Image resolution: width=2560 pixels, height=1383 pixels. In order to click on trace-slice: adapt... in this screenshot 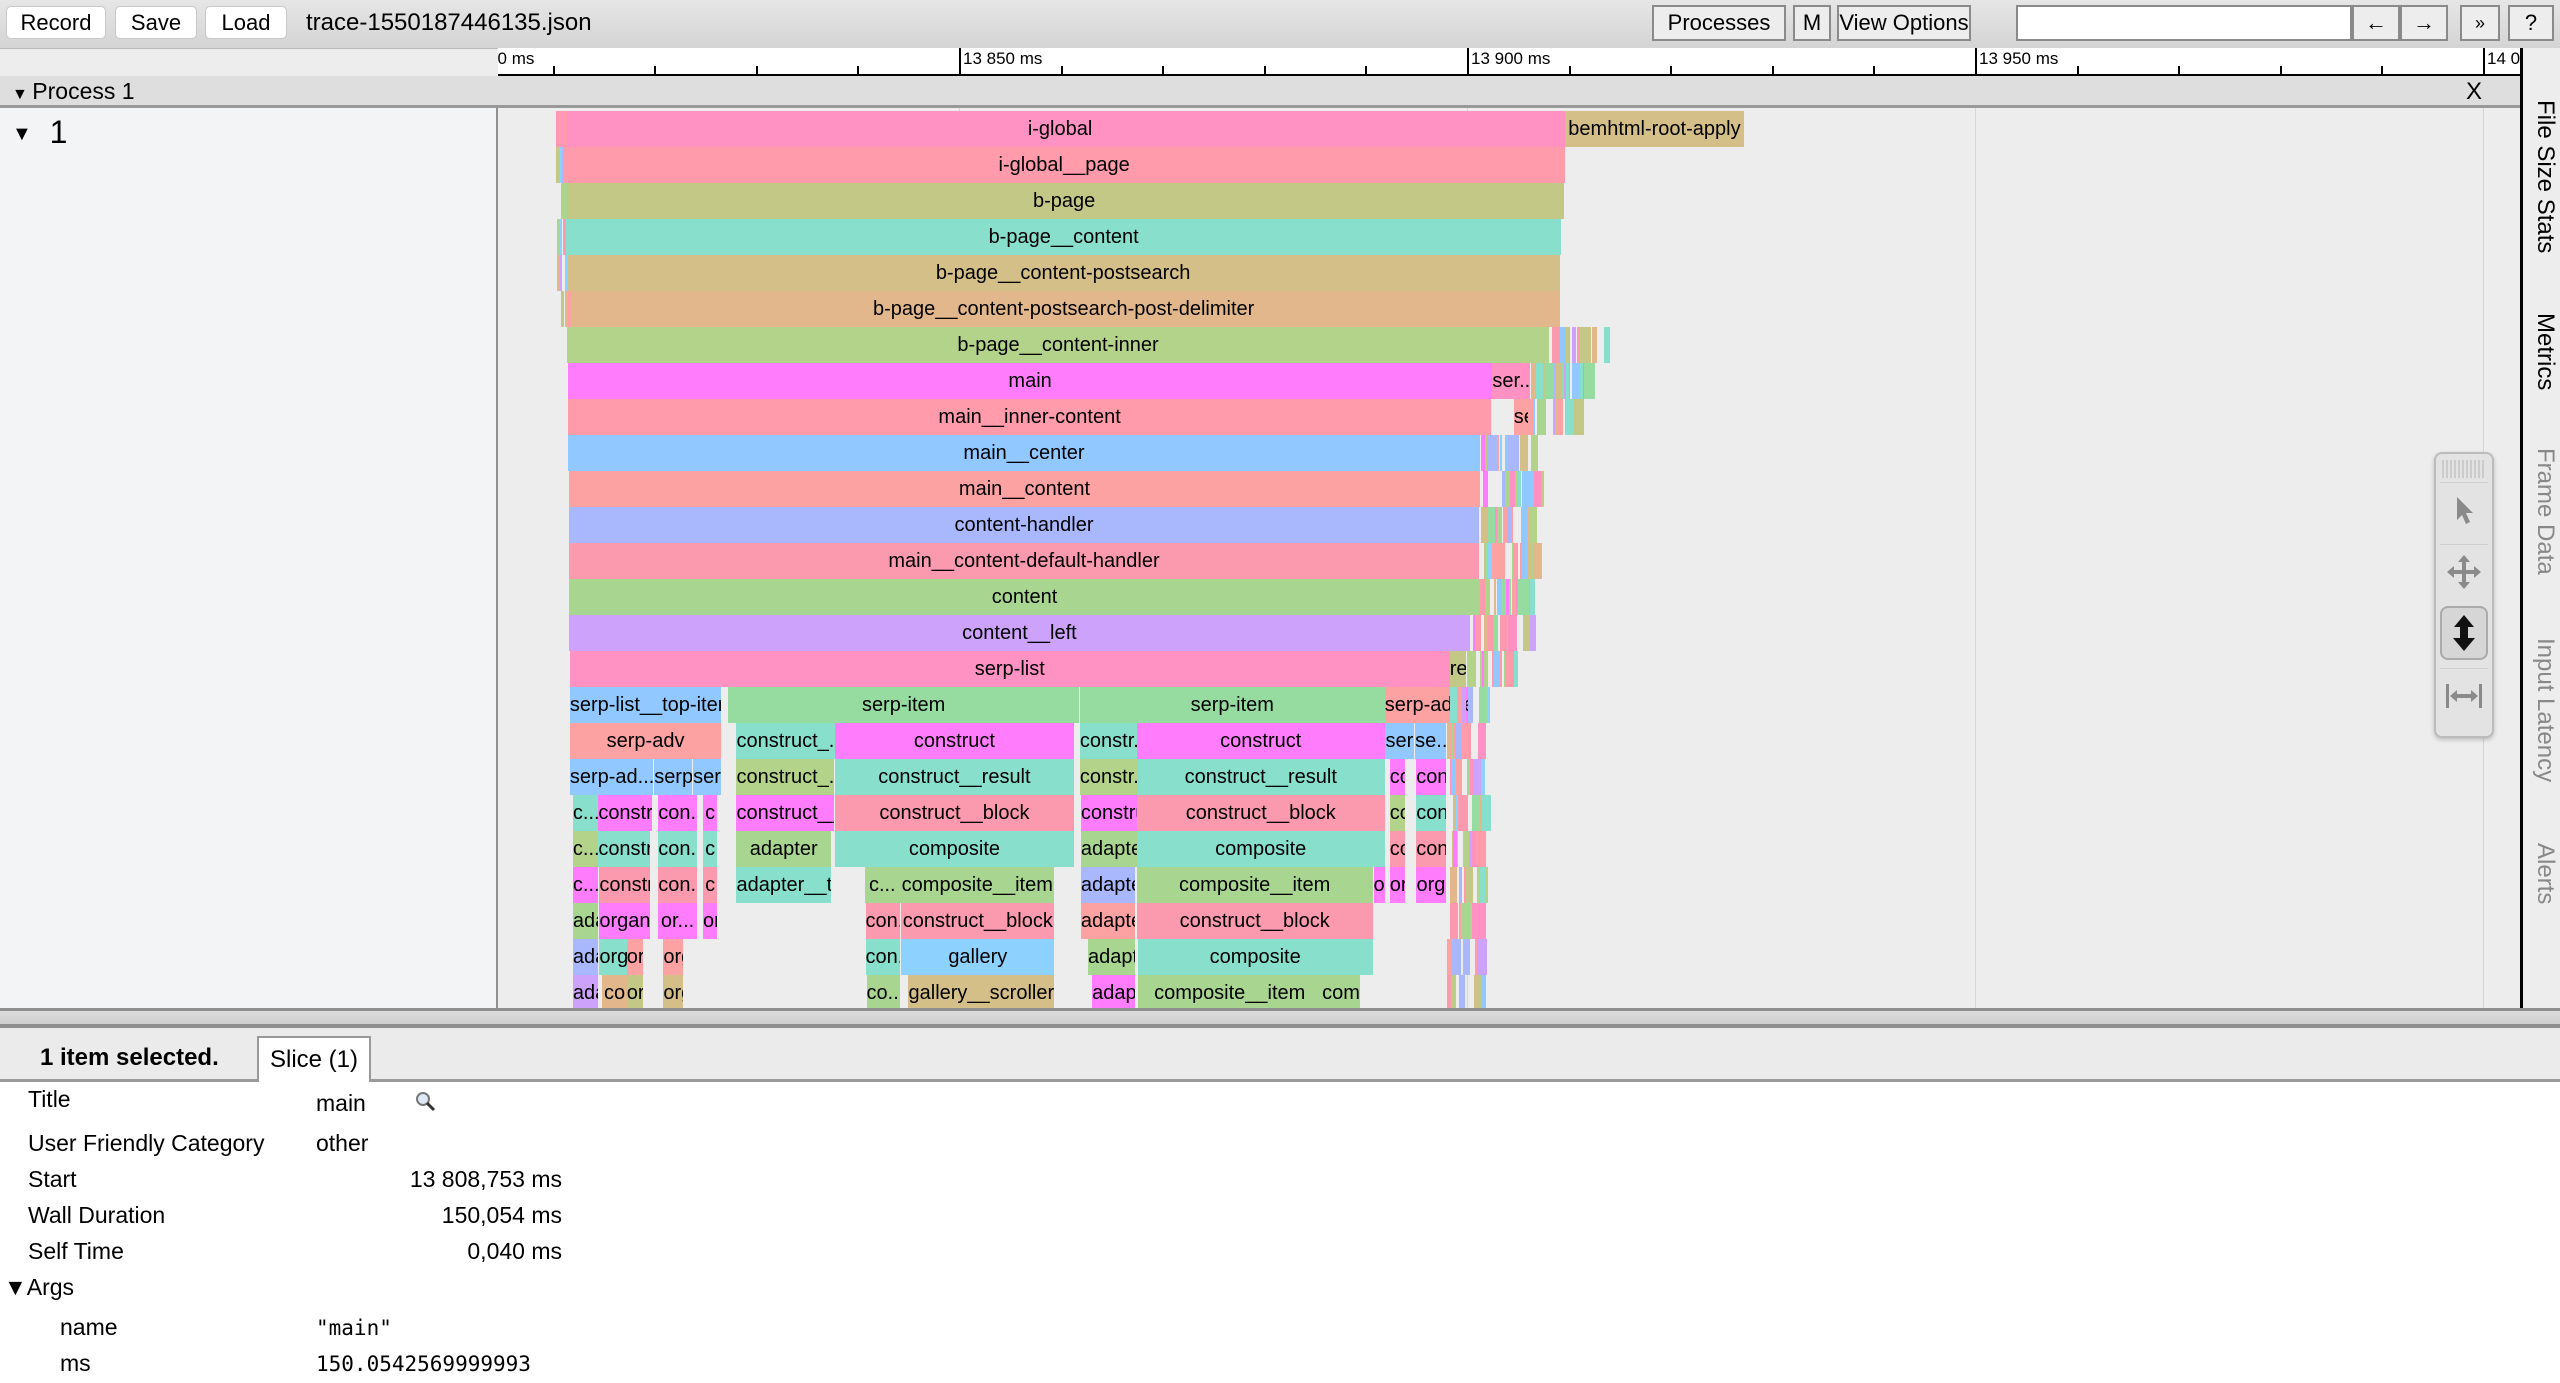, I will do `click(1111, 957)`.